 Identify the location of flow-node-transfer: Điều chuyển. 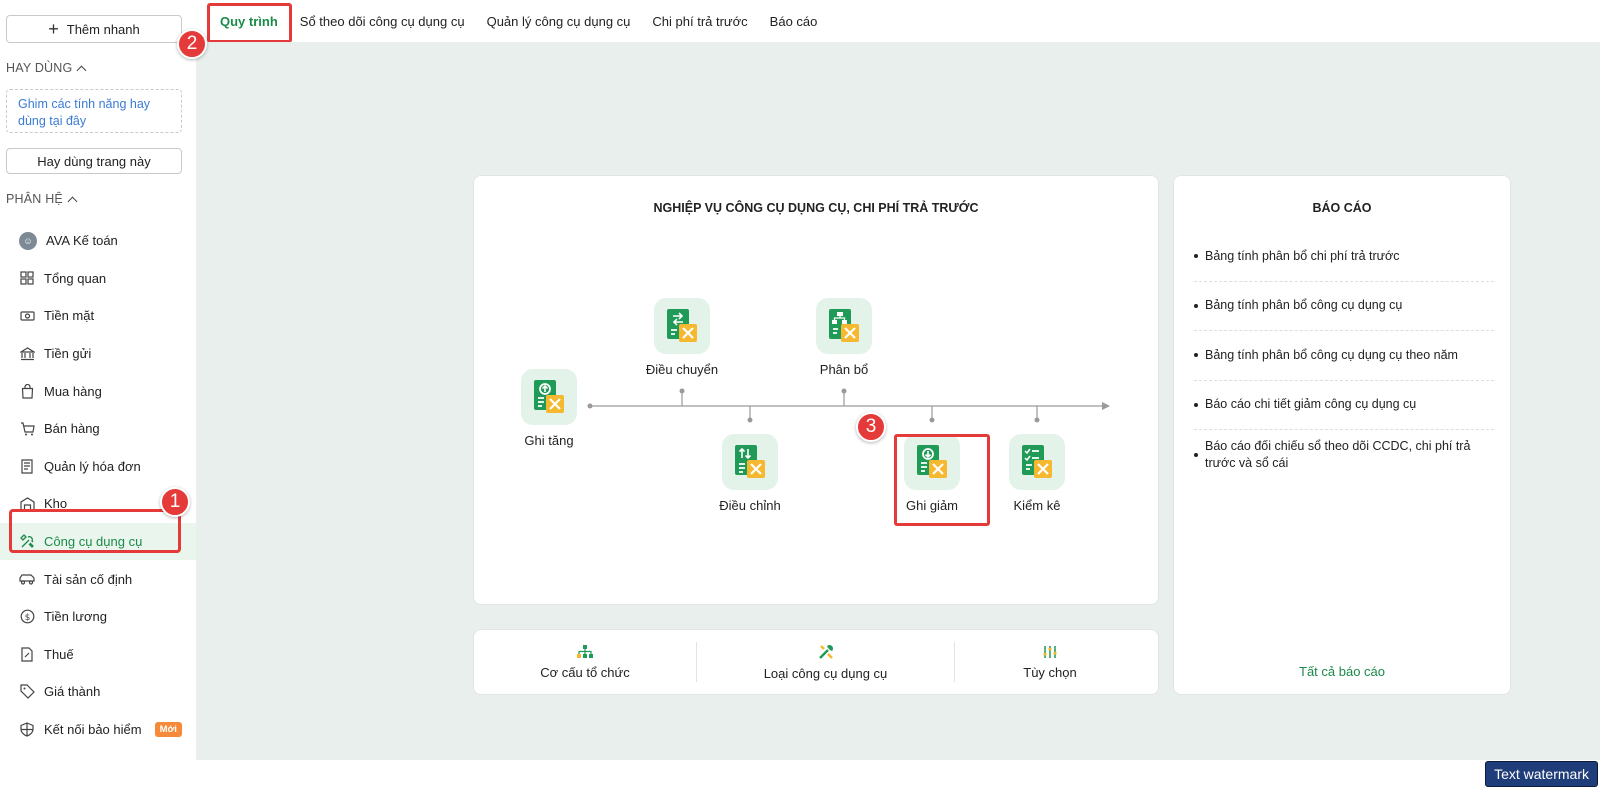
(682, 337).